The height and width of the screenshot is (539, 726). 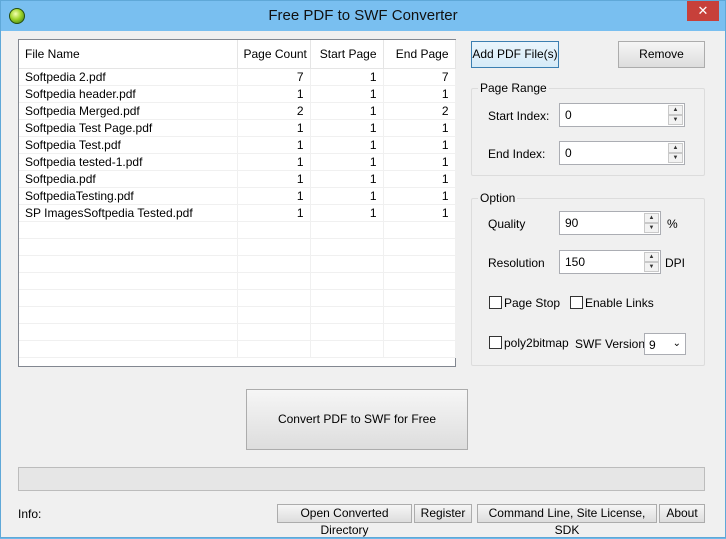 I want to click on close-button: ✕, so click(x=703, y=11).